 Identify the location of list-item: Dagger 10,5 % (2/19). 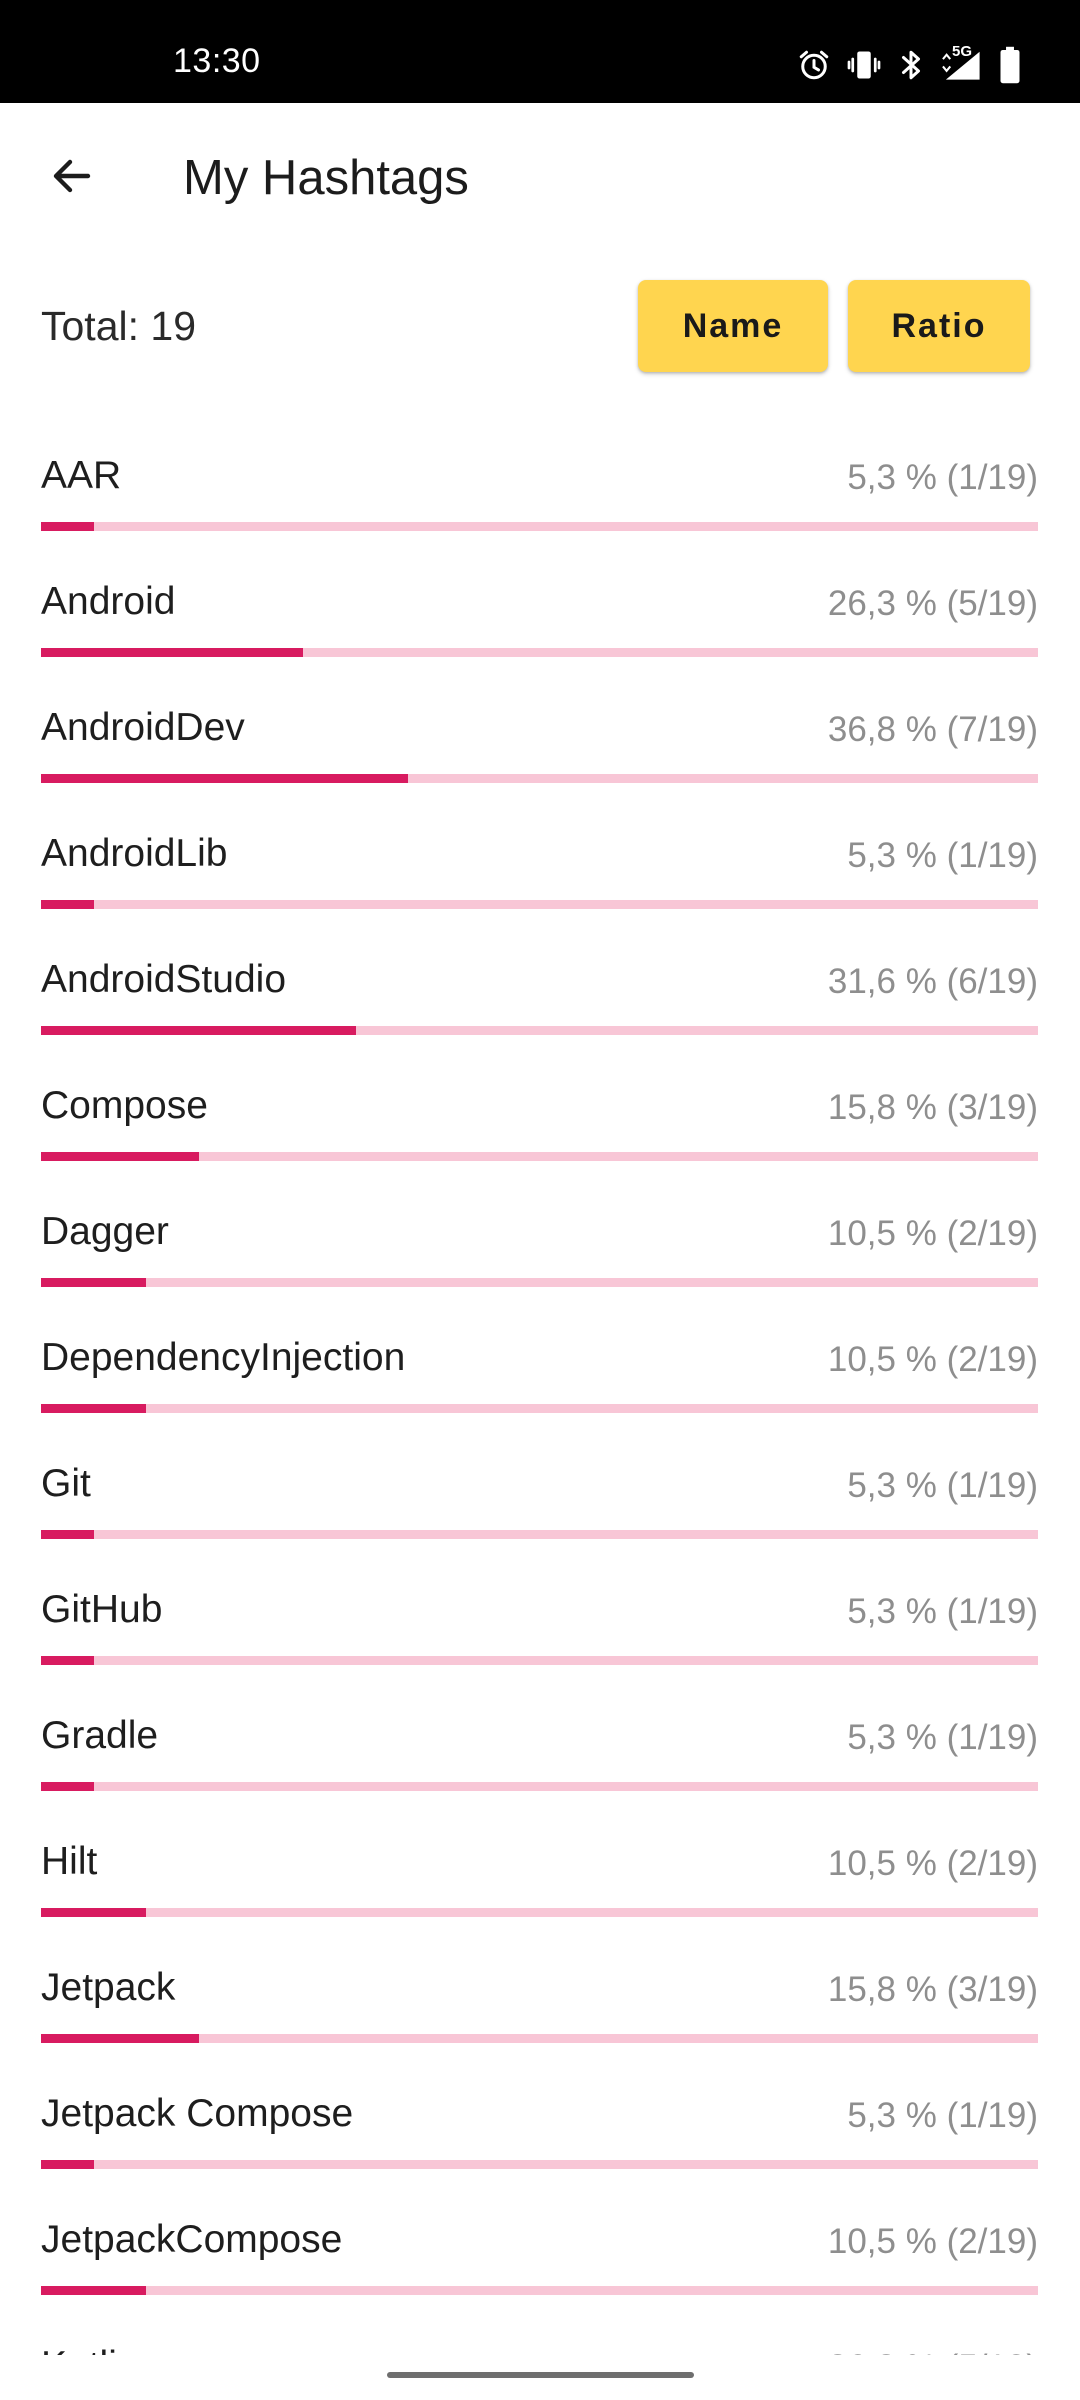
(540, 1244).